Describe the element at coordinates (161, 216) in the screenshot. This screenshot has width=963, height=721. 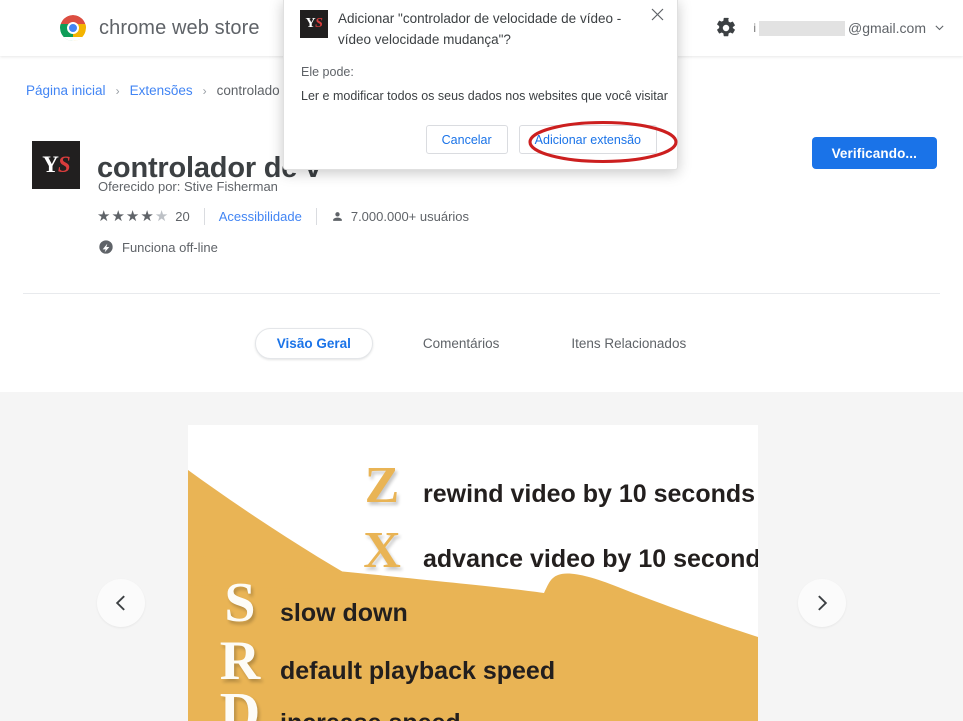
I see `star-icon-empty: ★` at that location.